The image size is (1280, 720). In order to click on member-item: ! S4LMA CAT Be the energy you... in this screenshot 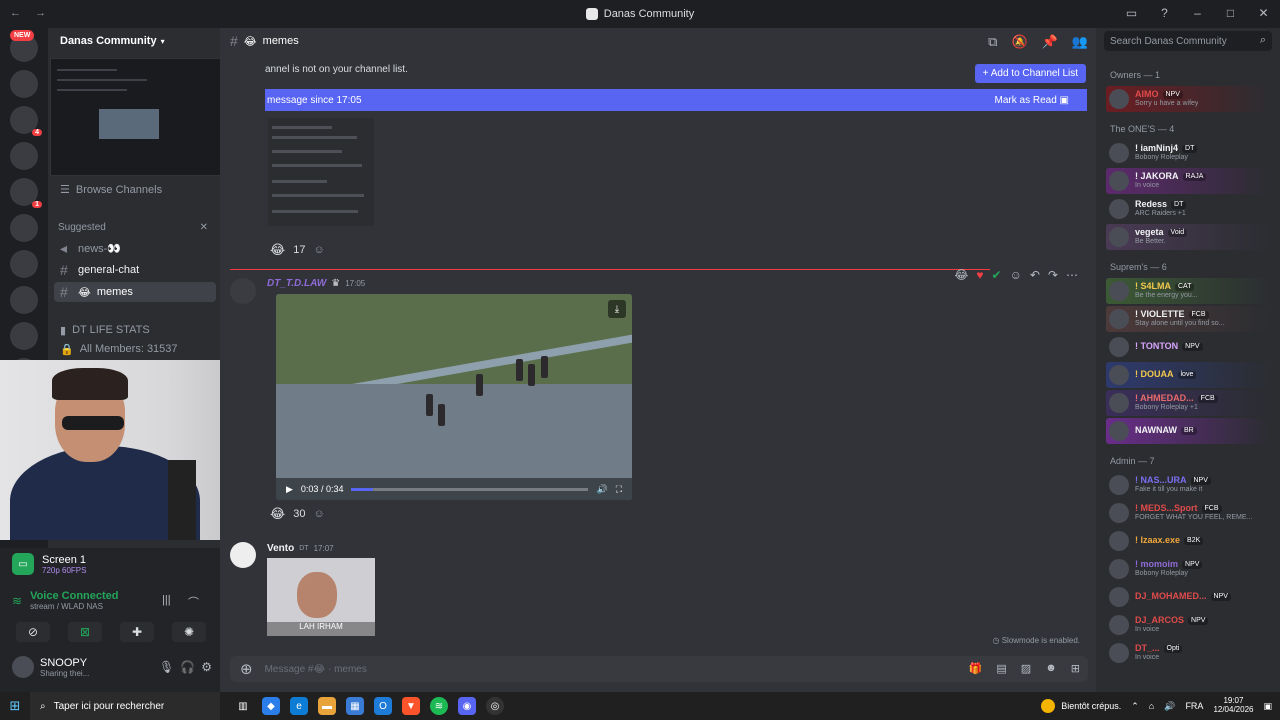, I will do `click(1188, 291)`.